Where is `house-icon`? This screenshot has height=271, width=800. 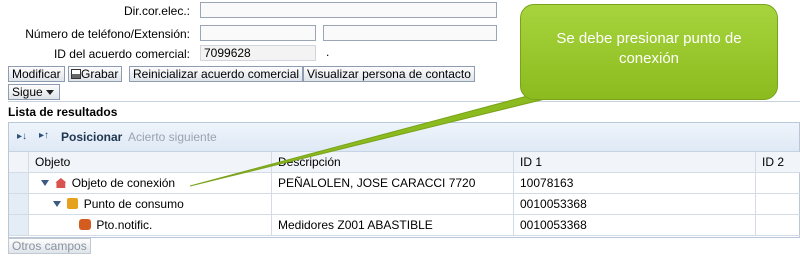 house-icon is located at coordinates (61, 183).